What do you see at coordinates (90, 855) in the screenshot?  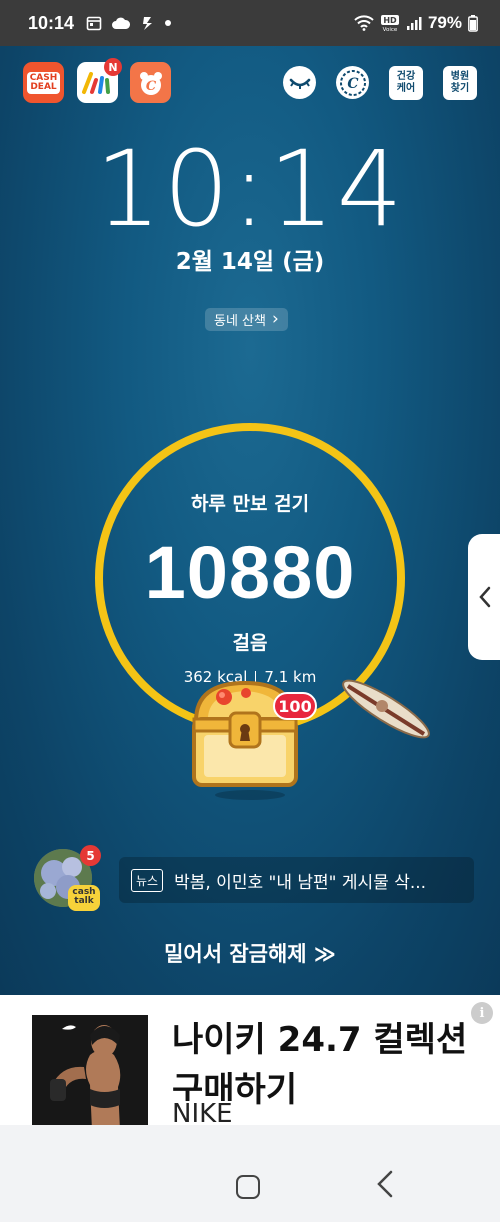 I see `avatar-count-badge: 5` at bounding box center [90, 855].